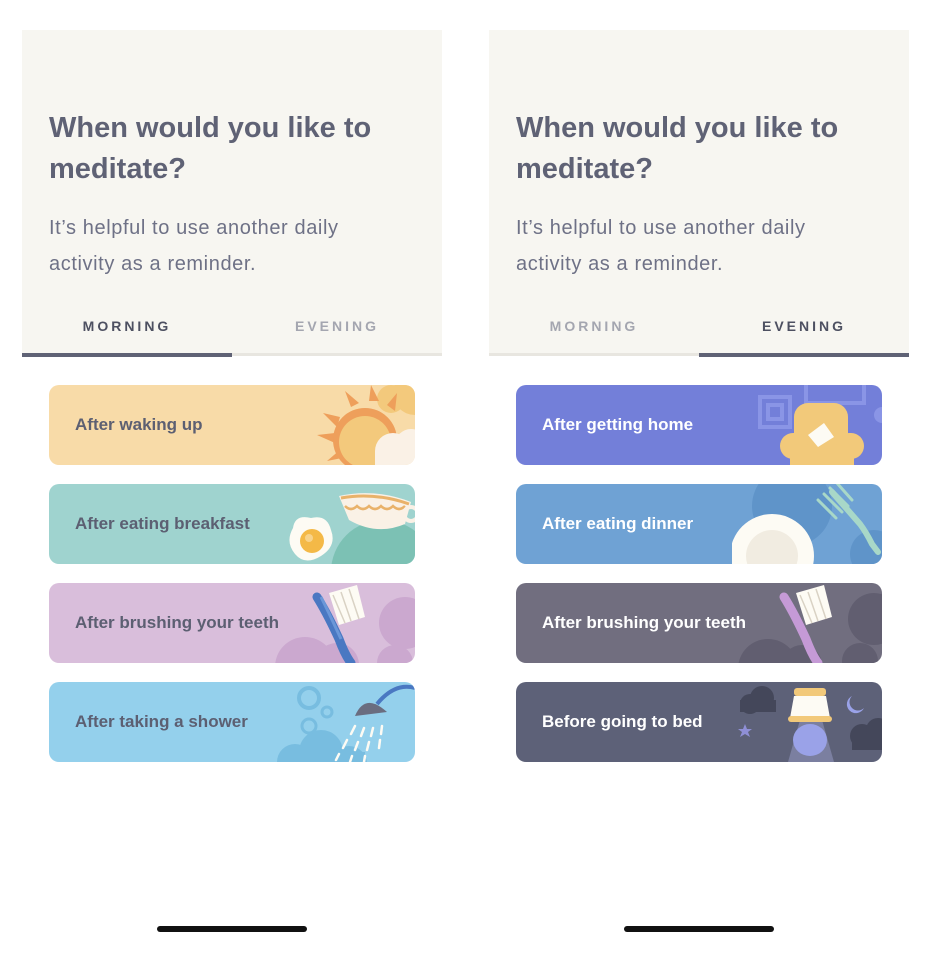  I want to click on option-label: After eating breakfast, so click(162, 523).